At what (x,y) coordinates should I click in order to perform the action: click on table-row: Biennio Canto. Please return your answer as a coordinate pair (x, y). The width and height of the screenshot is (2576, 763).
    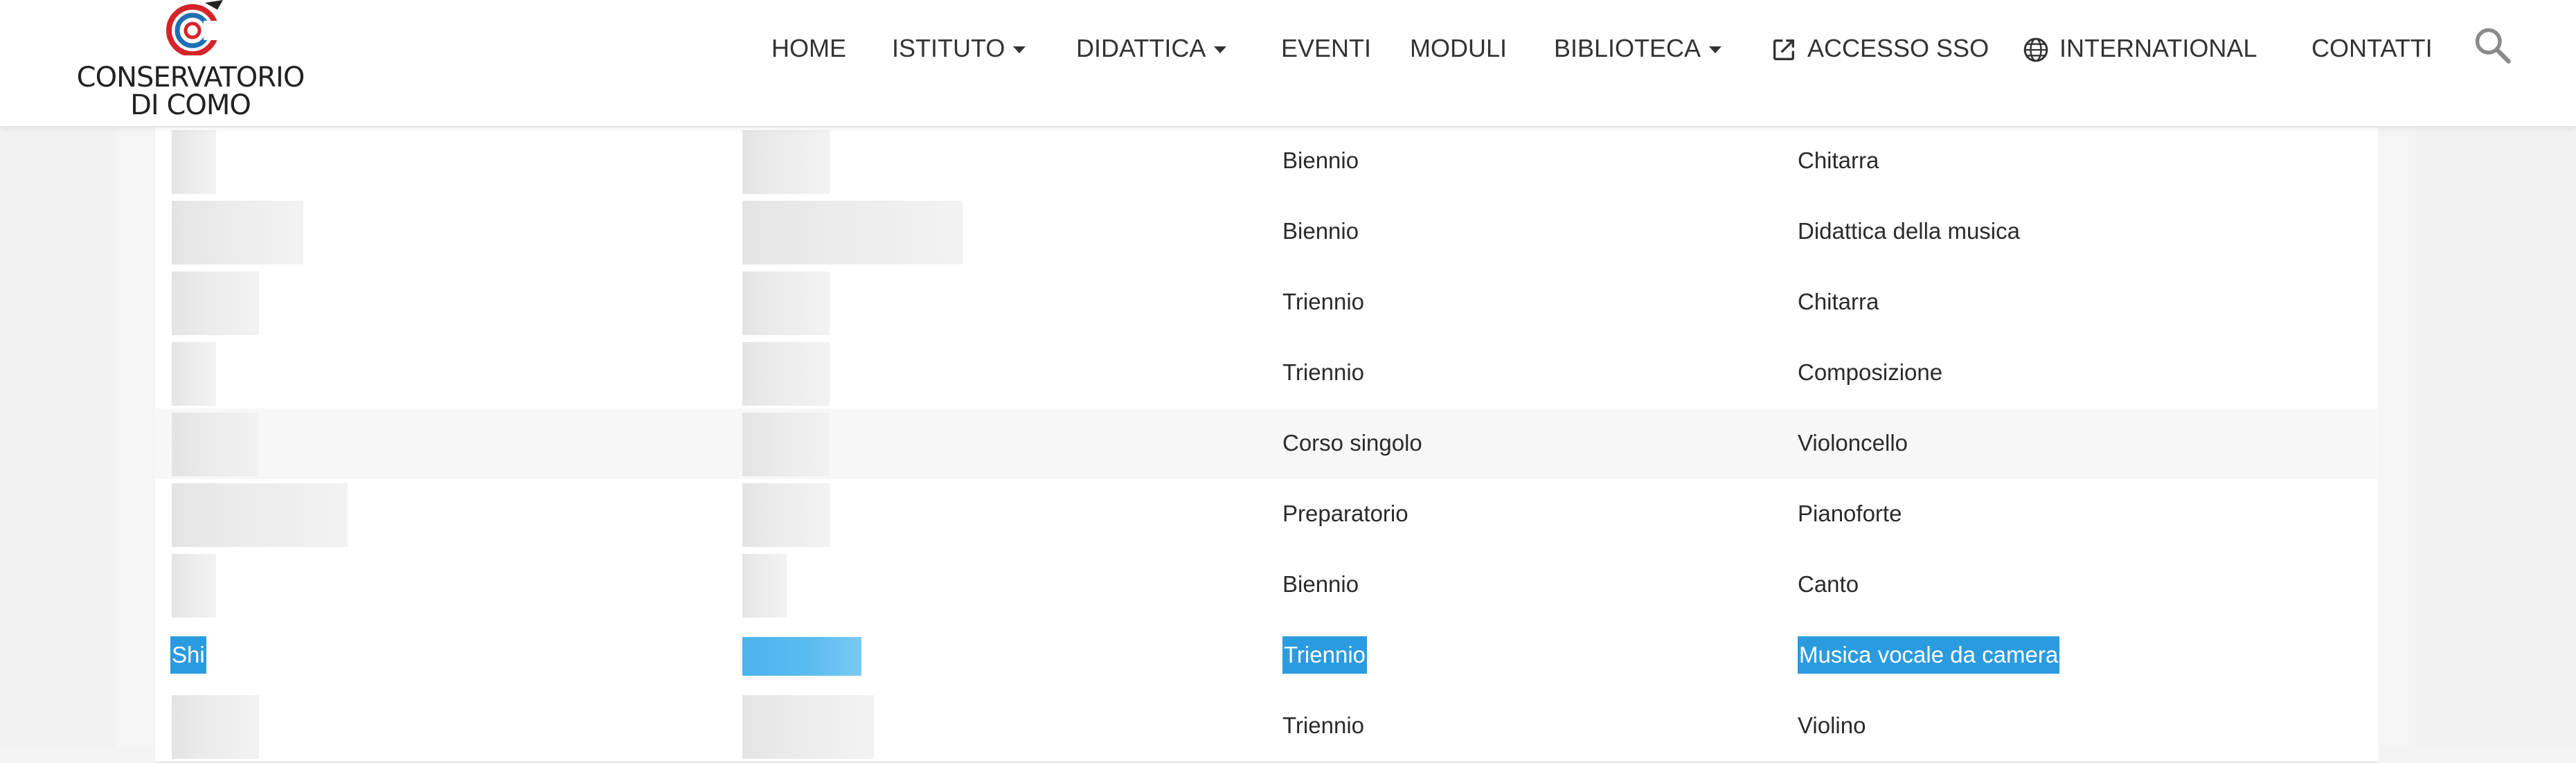
    Looking at the image, I should click on (1266, 586).